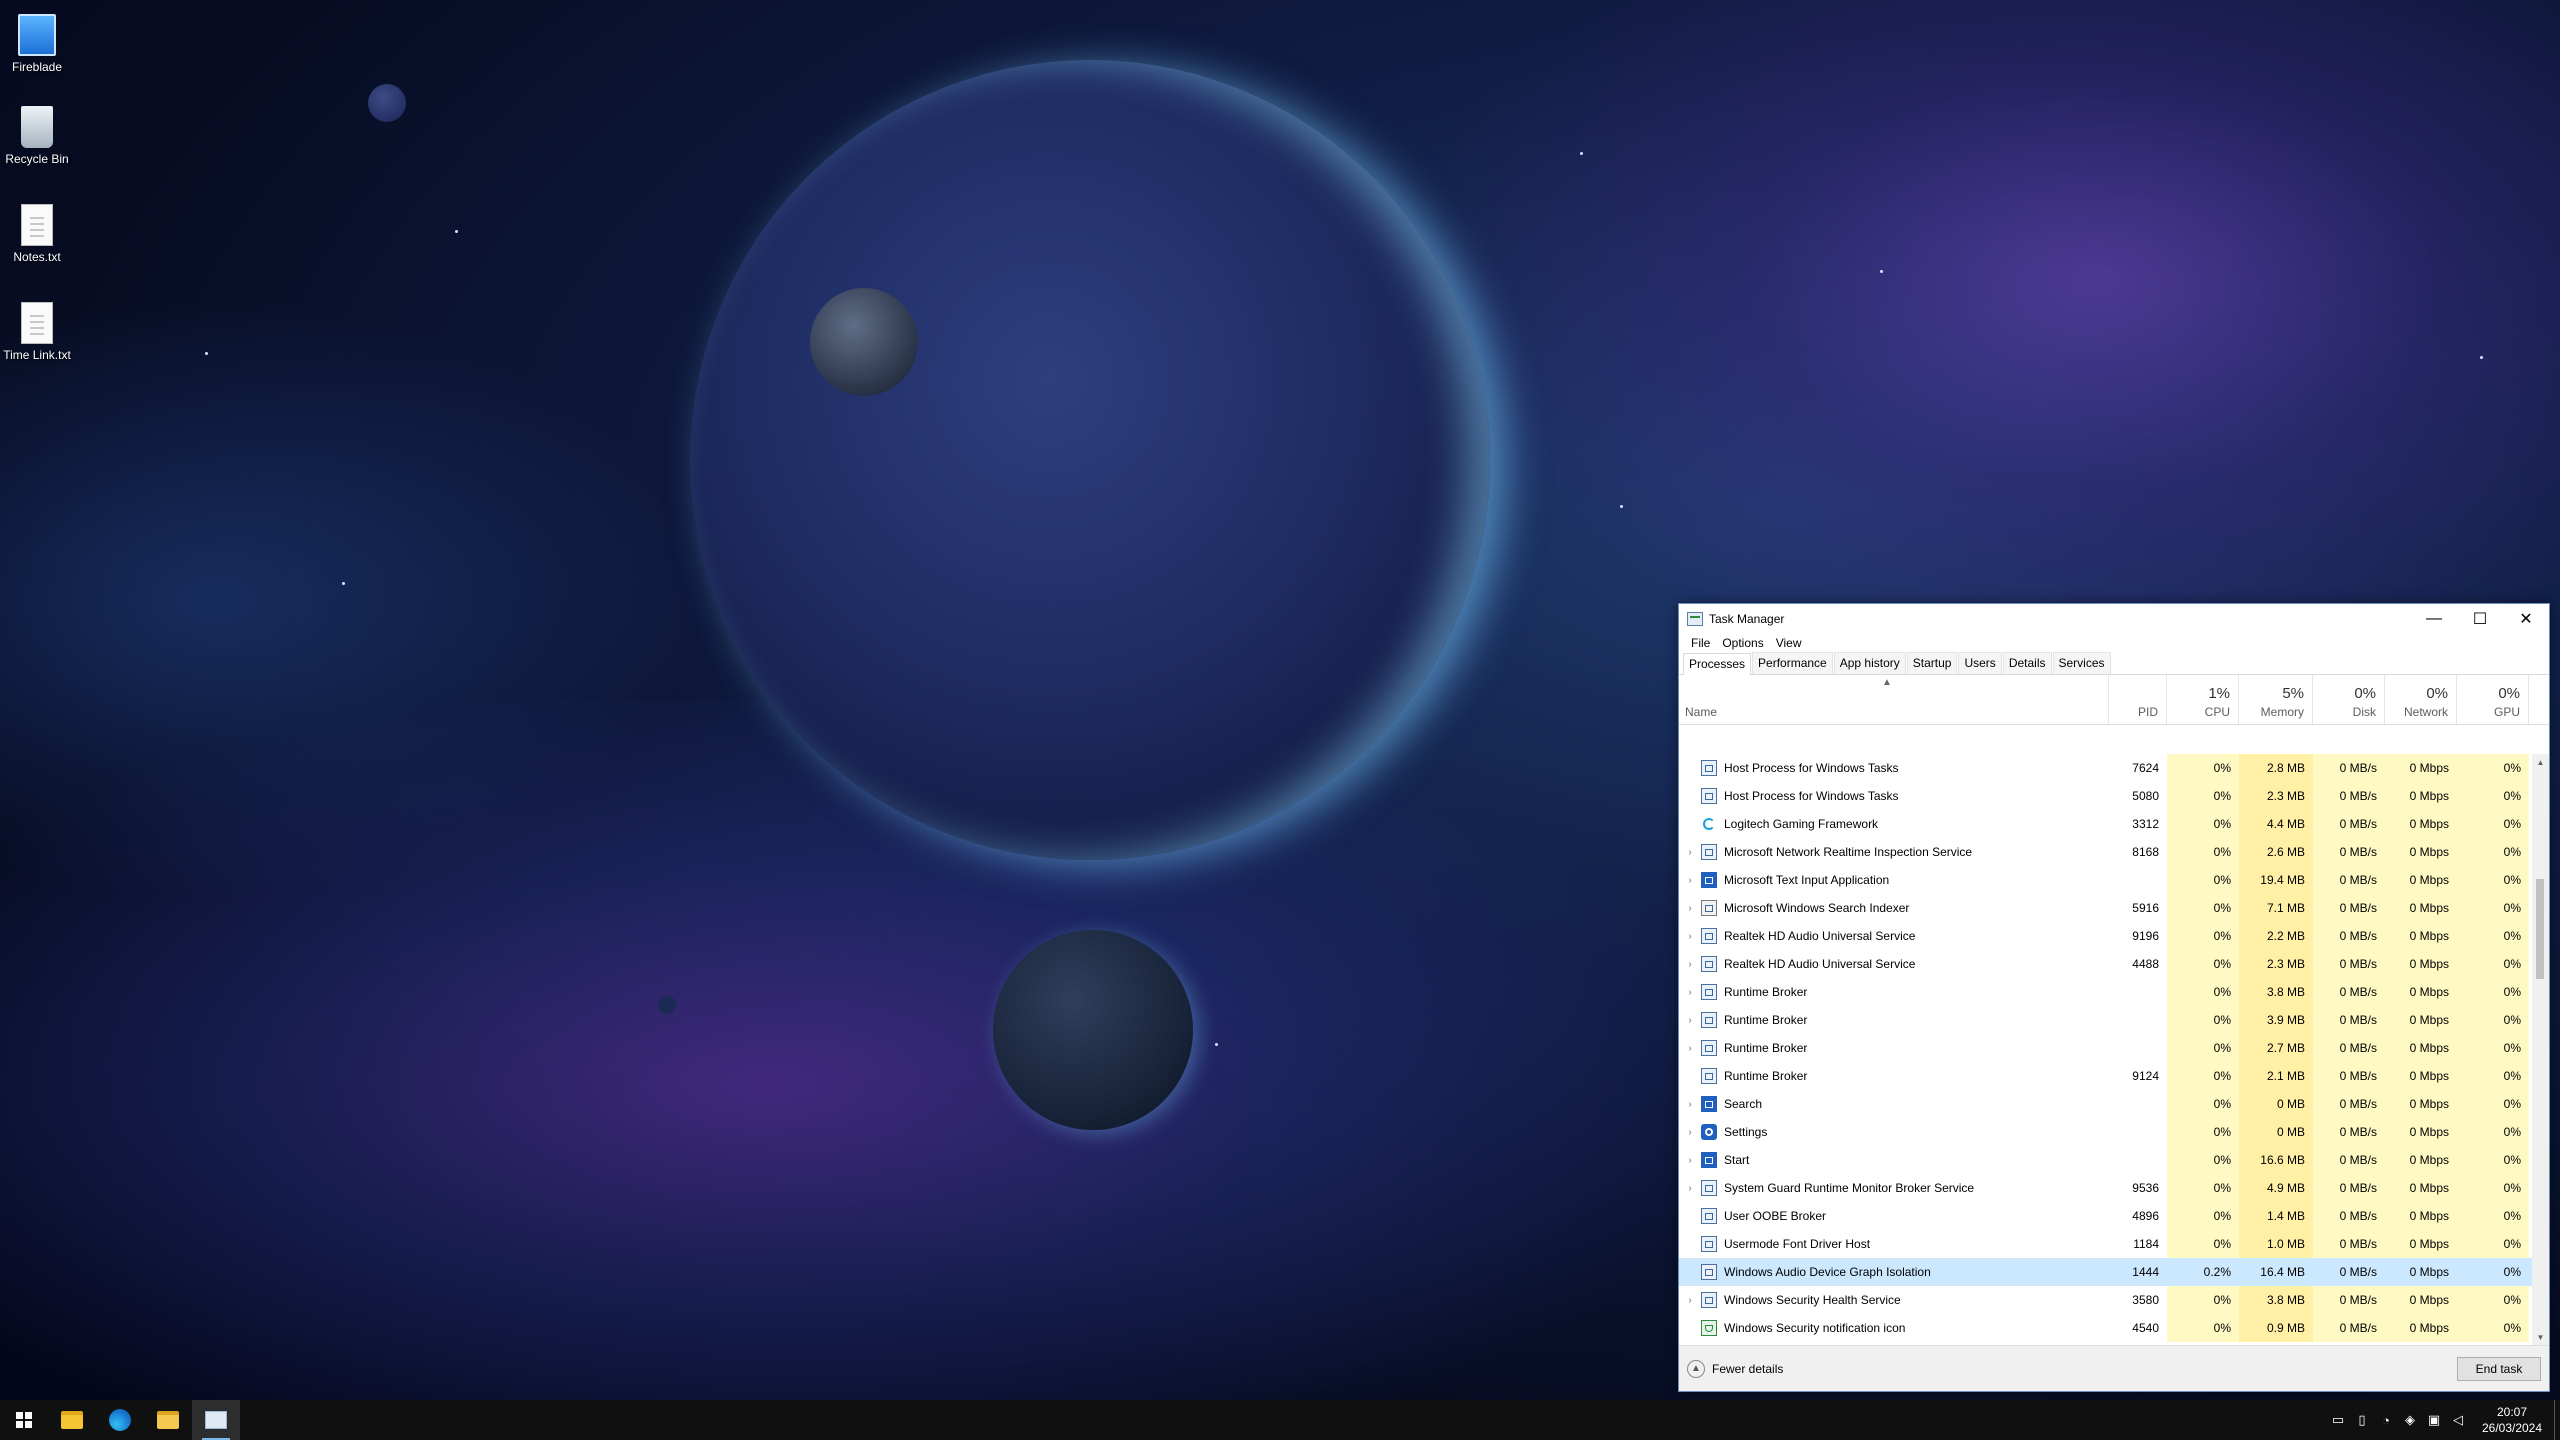 The height and width of the screenshot is (1440, 2560). I want to click on tab-app-history: App history, so click(1869, 663).